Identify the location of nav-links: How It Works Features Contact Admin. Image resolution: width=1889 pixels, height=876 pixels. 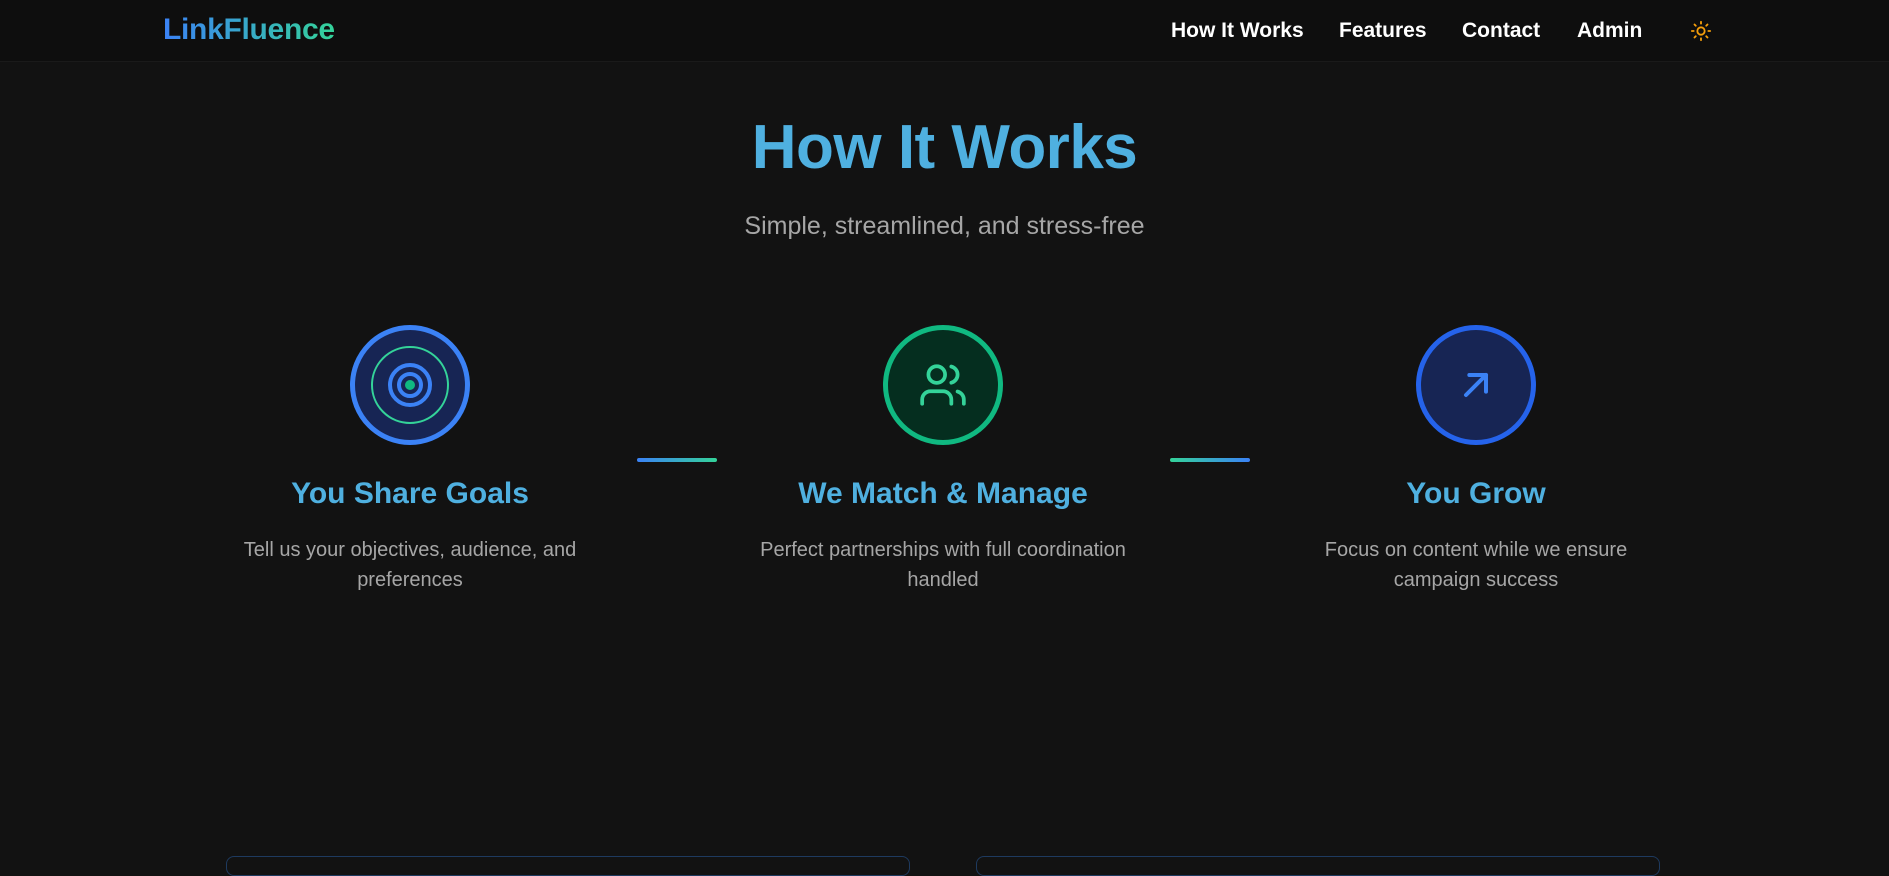
(944, 31).